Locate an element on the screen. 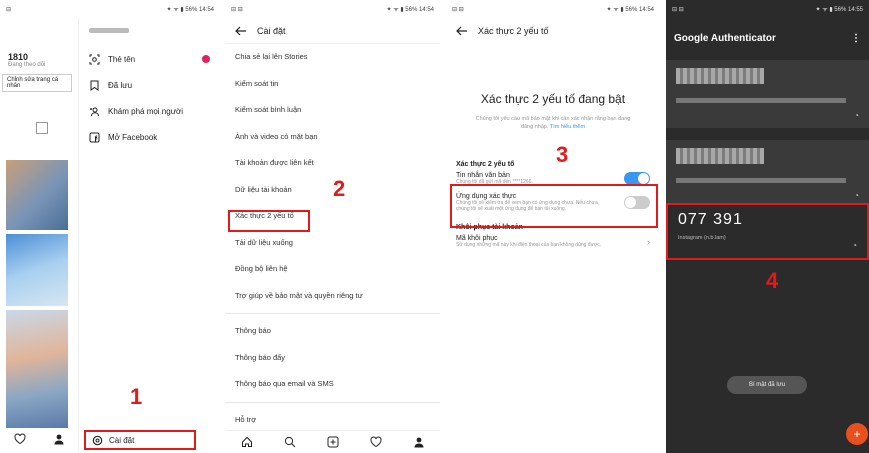 Image resolution: width=869 pixels, height=453 pixels. menu-item-discover-people: Khám phá mọi người is located at coordinates (149, 111).